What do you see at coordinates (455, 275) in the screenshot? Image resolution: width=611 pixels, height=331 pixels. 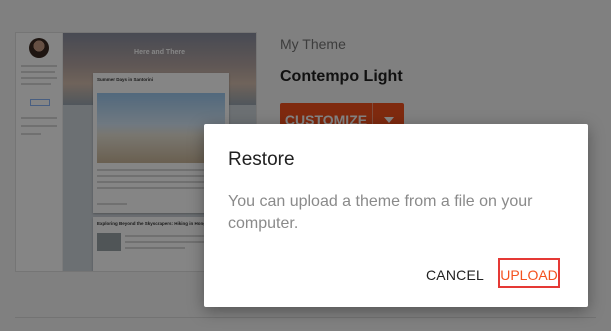 I see `cancel-button: CANCEL` at bounding box center [455, 275].